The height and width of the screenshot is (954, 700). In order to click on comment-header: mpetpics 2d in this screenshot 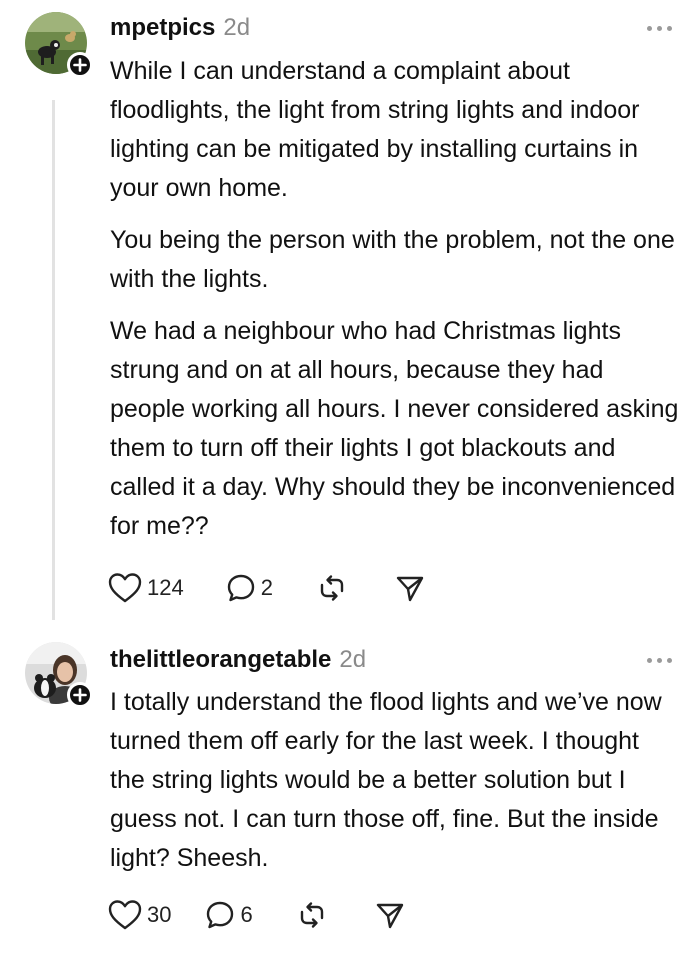, I will do `click(180, 28)`.